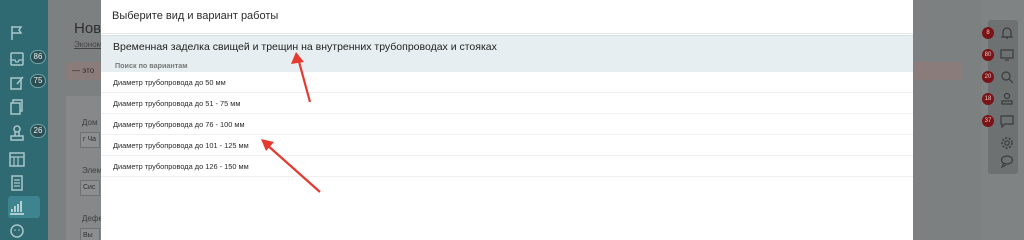 The image size is (1024, 240). Describe the element at coordinates (507, 17) in the screenshot. I see `modal-header: Выберите вид и вариант работы` at that location.